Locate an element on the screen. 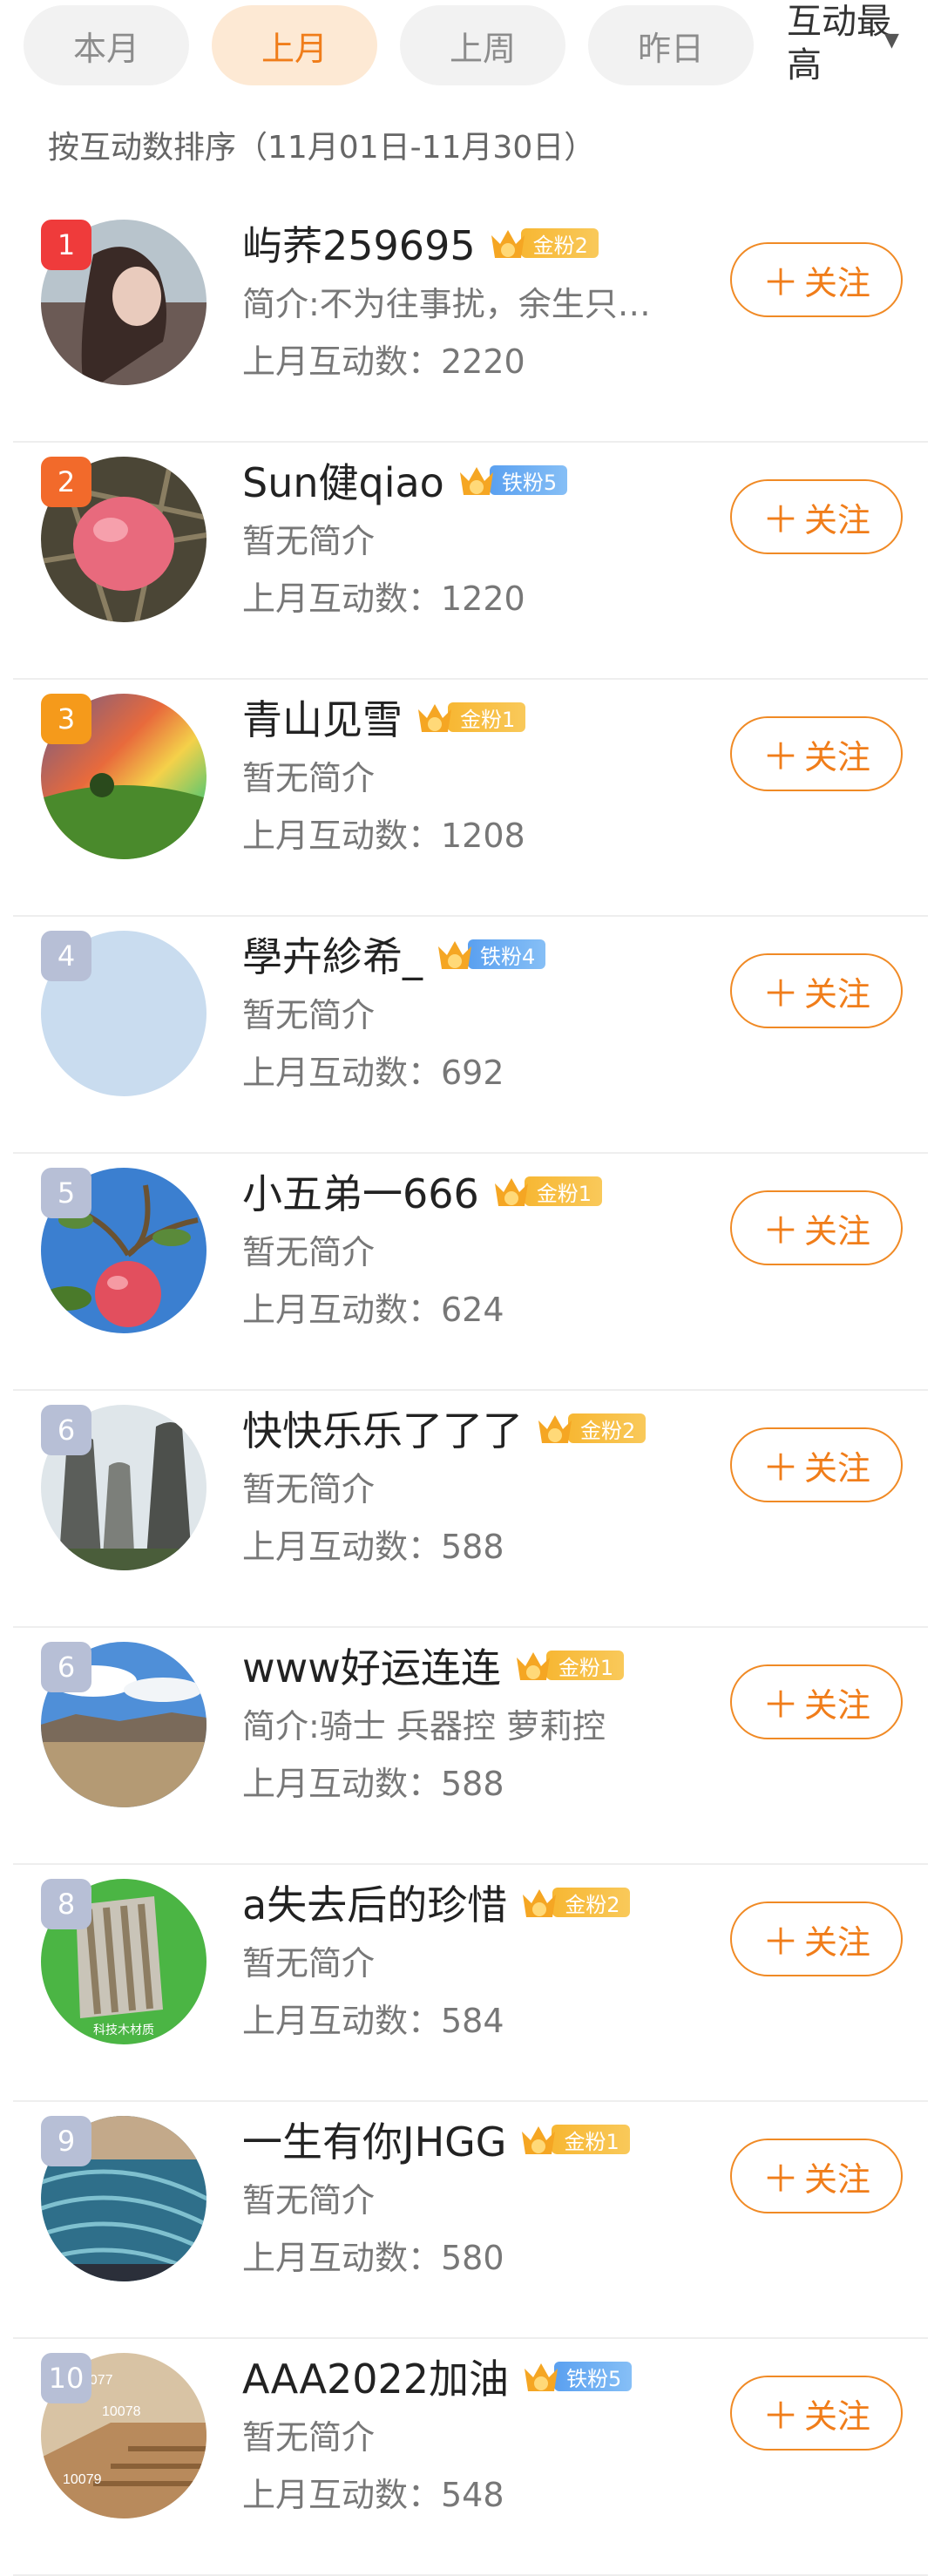 The height and width of the screenshot is (2576, 941). user-name: a失去后的珍惜 金粉2 is located at coordinates (436, 1902).